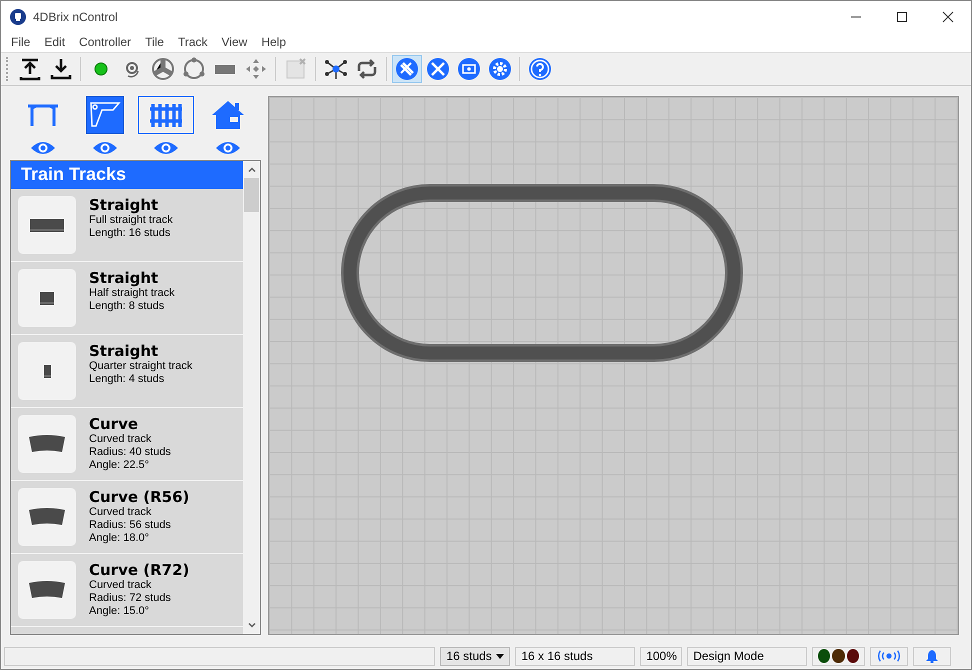 This screenshot has width=972, height=670. Describe the element at coordinates (130, 598) in the screenshot. I see `piece-detail: Radius: 72 studs` at that location.